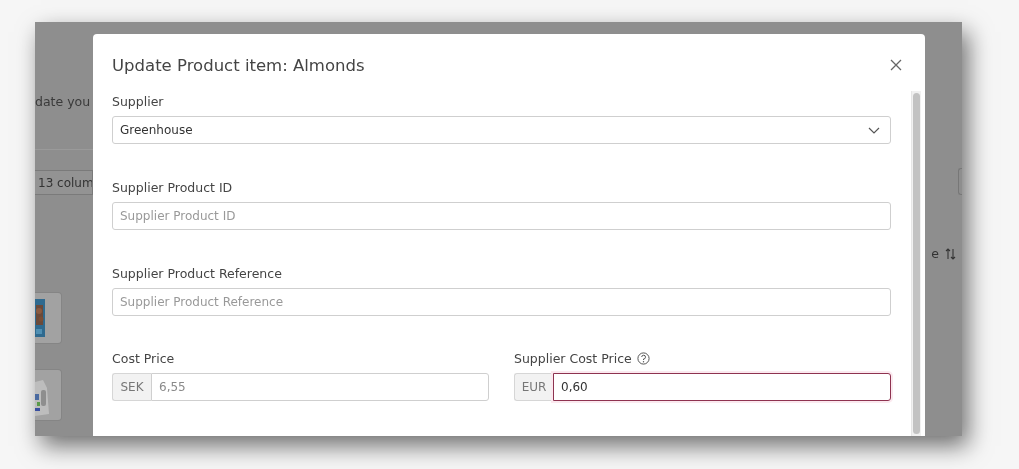 This screenshot has width=1019, height=469. I want to click on supplier-select: Greenhouse, so click(501, 130).